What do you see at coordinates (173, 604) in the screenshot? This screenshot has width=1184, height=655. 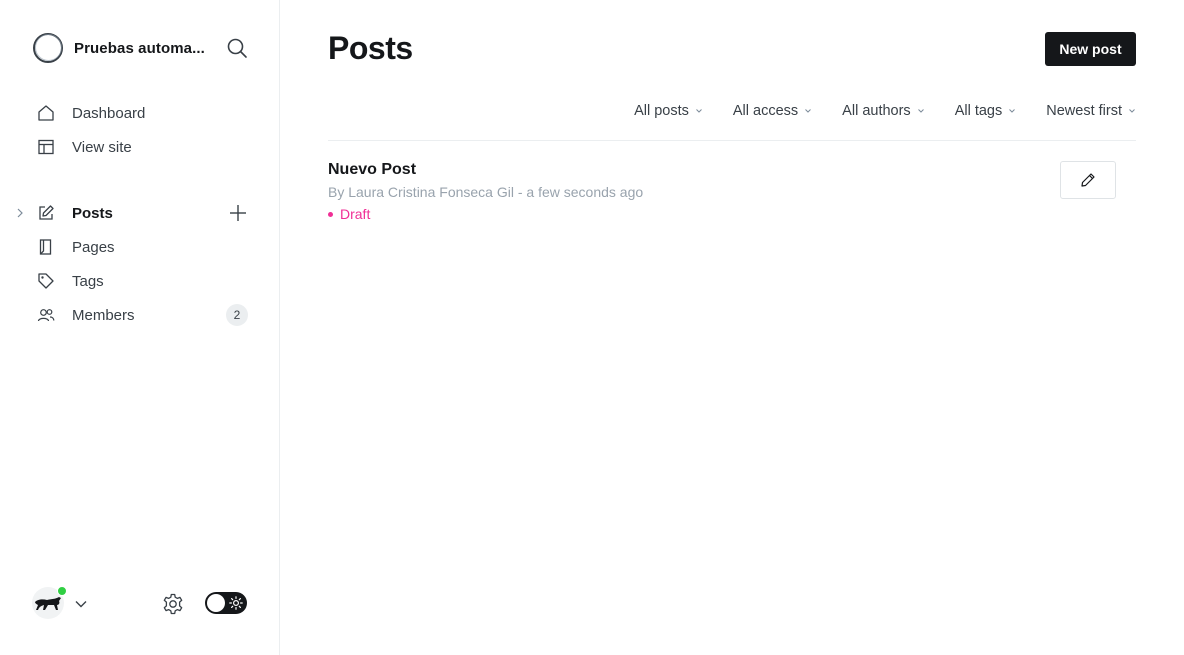 I see `gear-icon` at bounding box center [173, 604].